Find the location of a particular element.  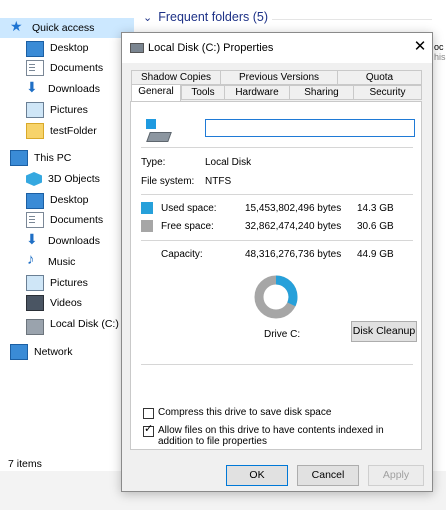

nav-item-pictures: Pictures is located at coordinates (57, 110).